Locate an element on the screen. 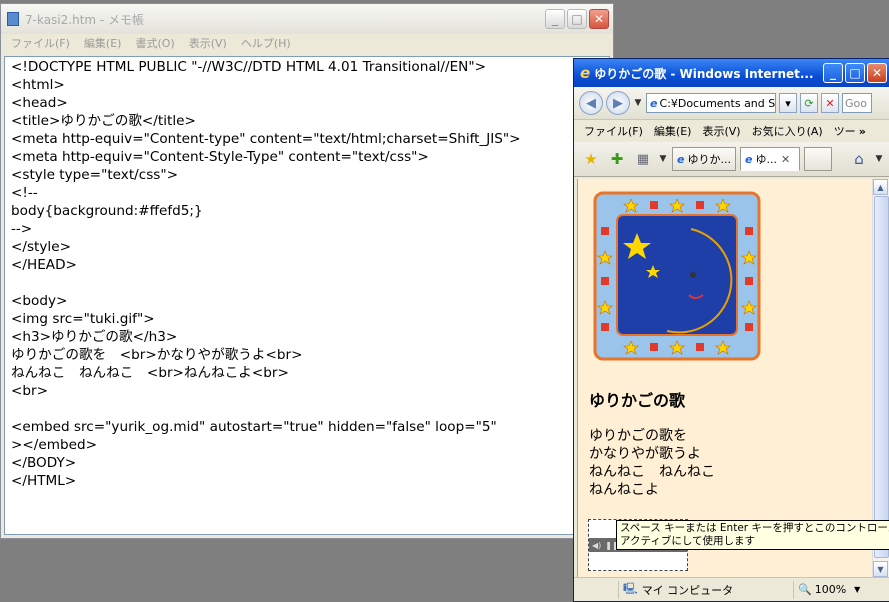 This screenshot has height=602, width=889. ie-menu-file: ファイル(F) is located at coordinates (613, 131).